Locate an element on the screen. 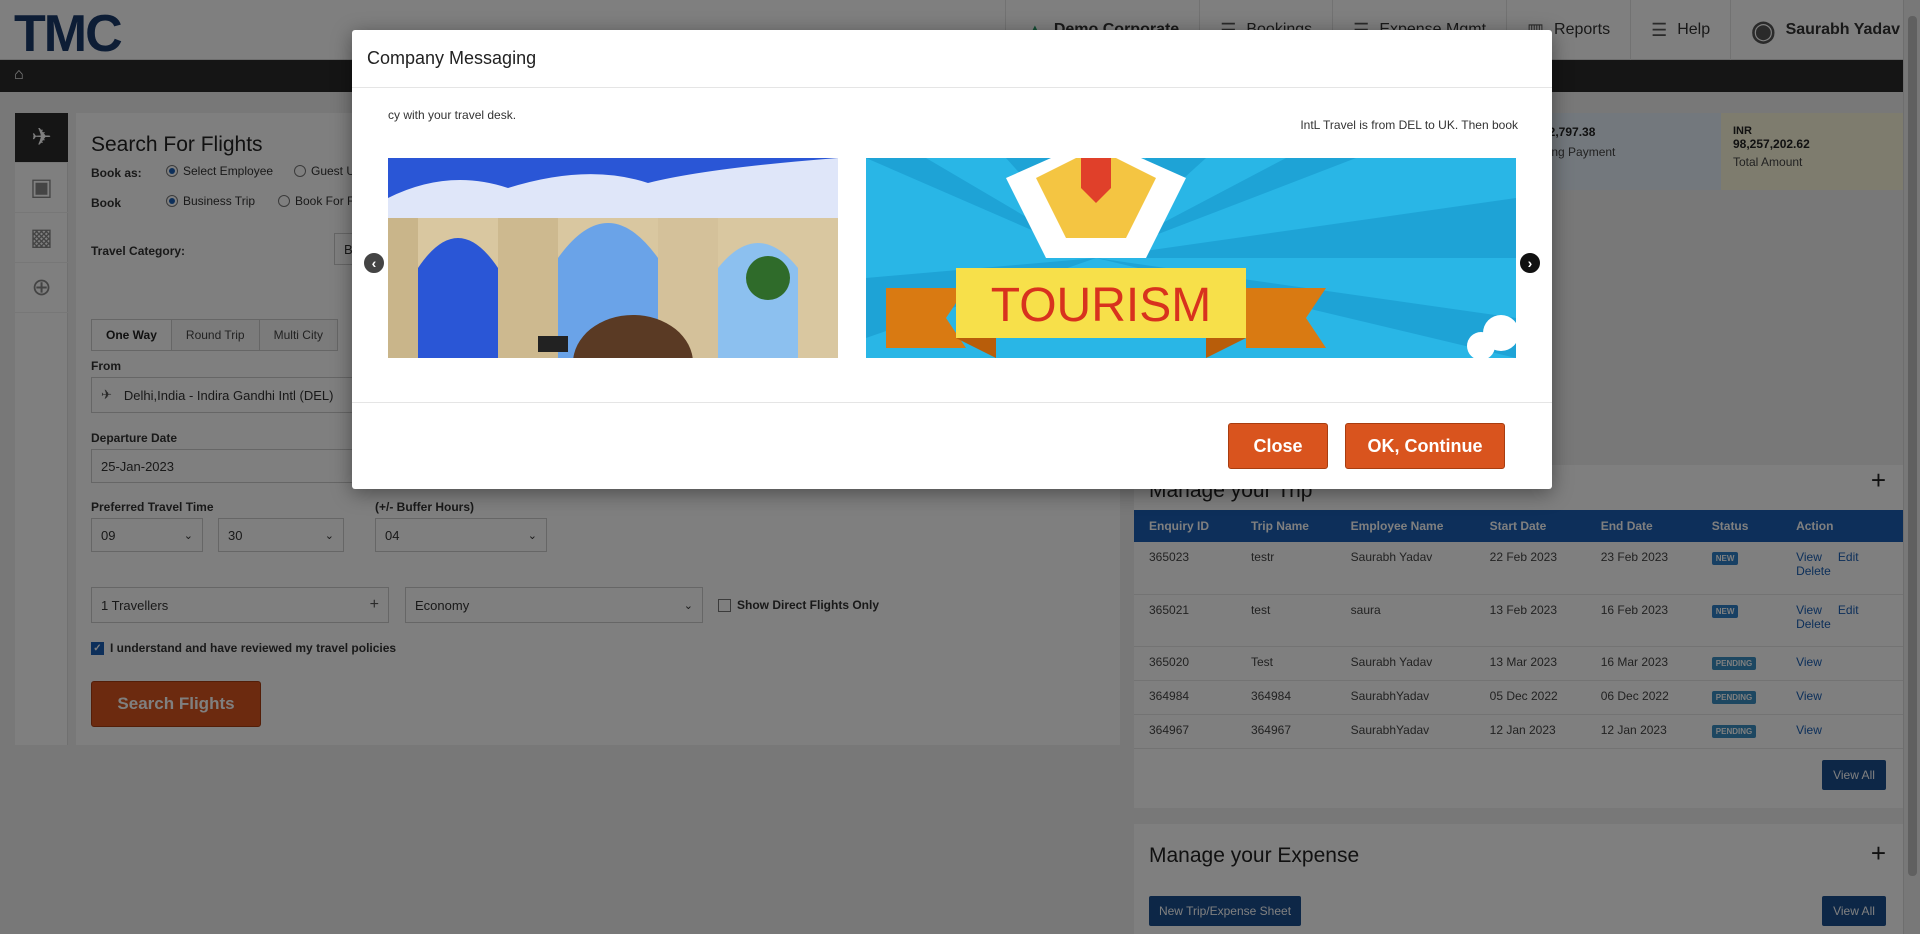 The image size is (1920, 934). carousel-image-travel-photo is located at coordinates (613, 258).